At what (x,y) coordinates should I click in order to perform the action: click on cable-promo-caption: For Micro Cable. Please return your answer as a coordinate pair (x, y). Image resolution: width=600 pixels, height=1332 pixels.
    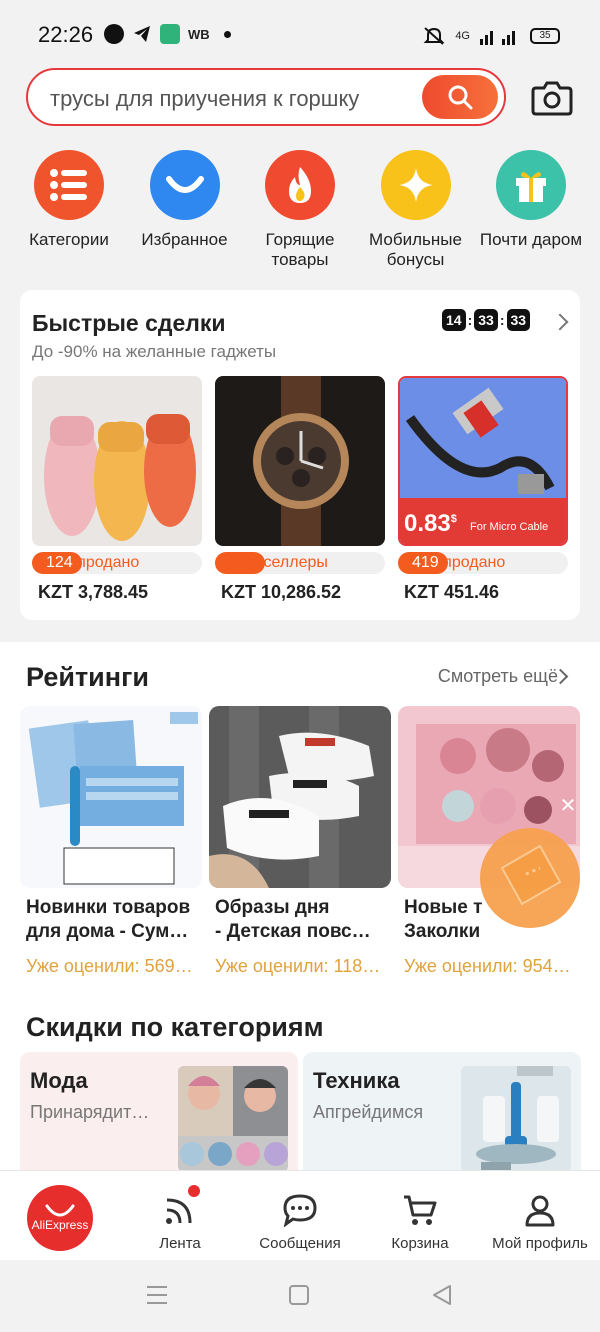
    Looking at the image, I should click on (509, 527).